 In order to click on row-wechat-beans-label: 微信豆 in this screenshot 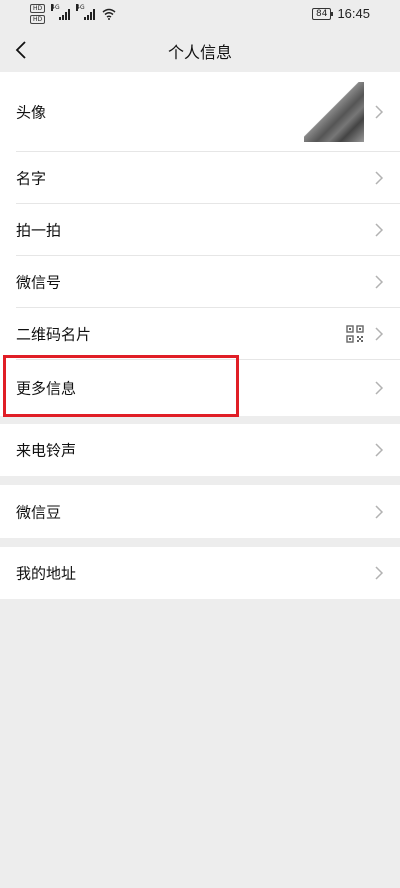, I will do `click(39, 512)`.